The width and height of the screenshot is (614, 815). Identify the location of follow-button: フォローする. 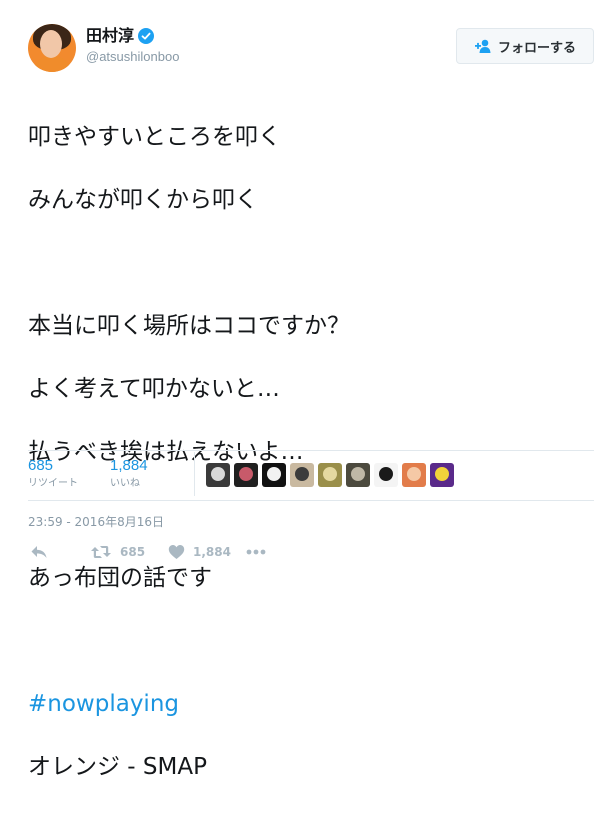
(525, 46).